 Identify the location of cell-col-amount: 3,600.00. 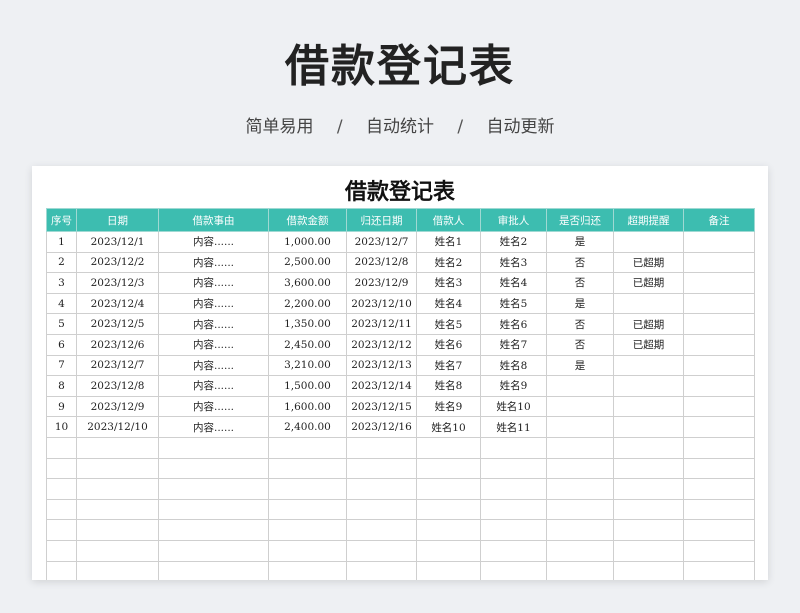
(307, 283).